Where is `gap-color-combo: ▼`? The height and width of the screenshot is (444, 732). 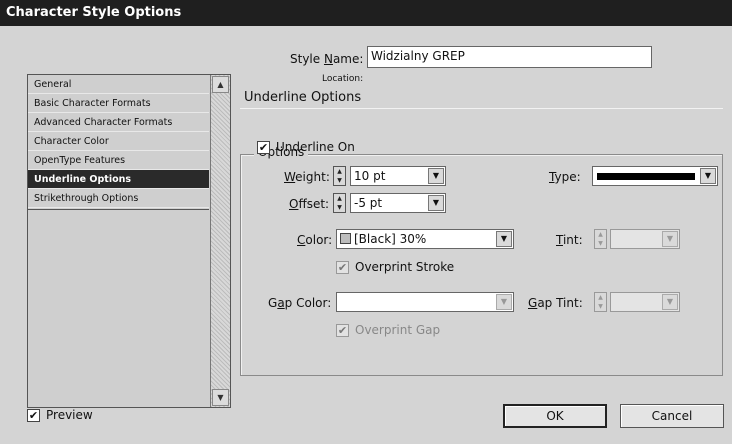 gap-color-combo: ▼ is located at coordinates (425, 302).